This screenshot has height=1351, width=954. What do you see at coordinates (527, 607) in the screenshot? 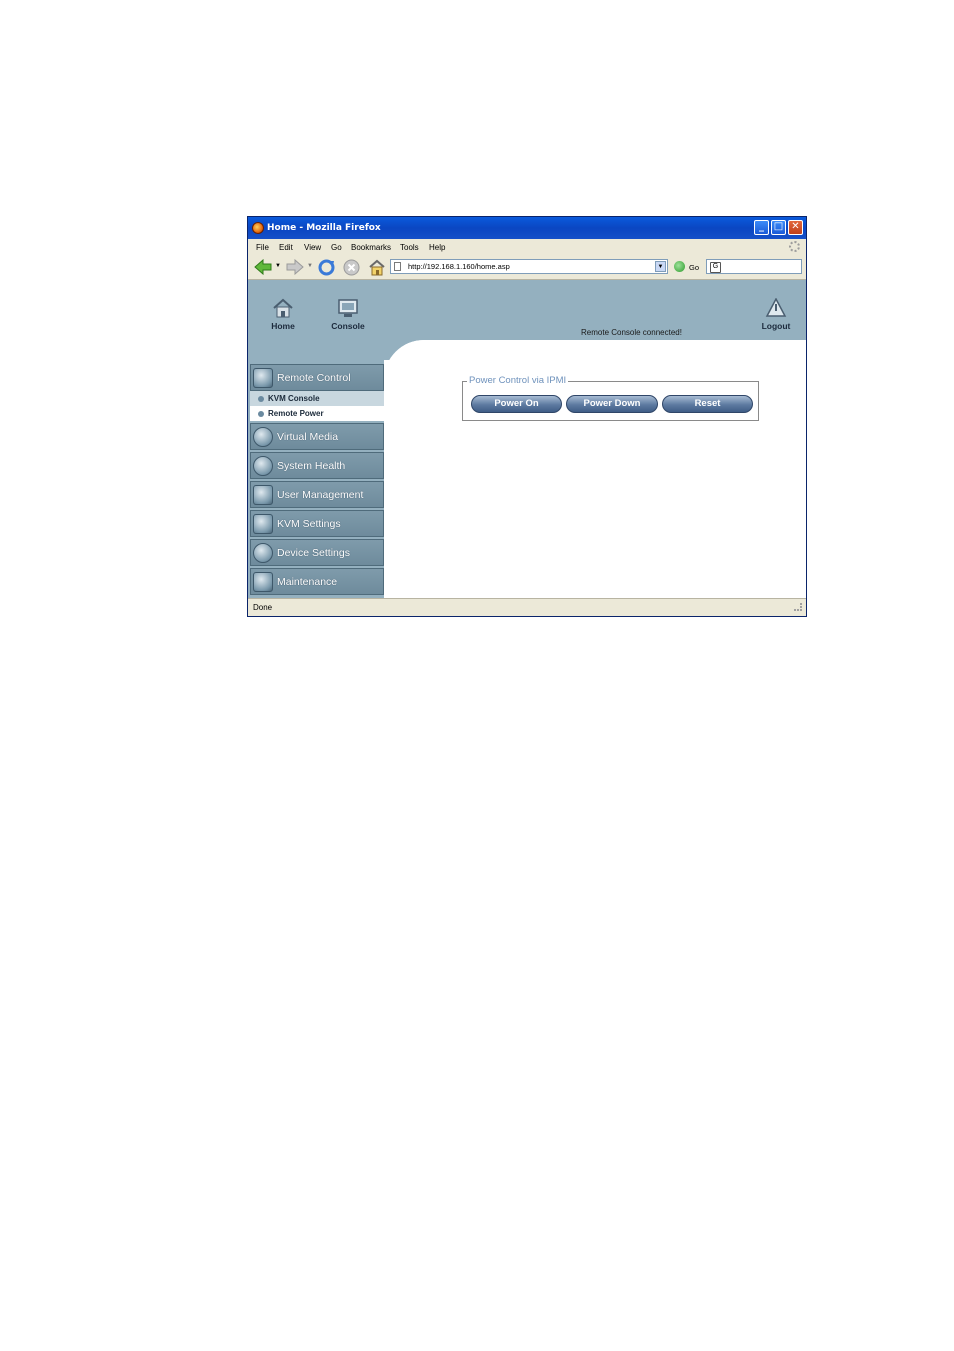
I see `status-bar: Done` at bounding box center [527, 607].